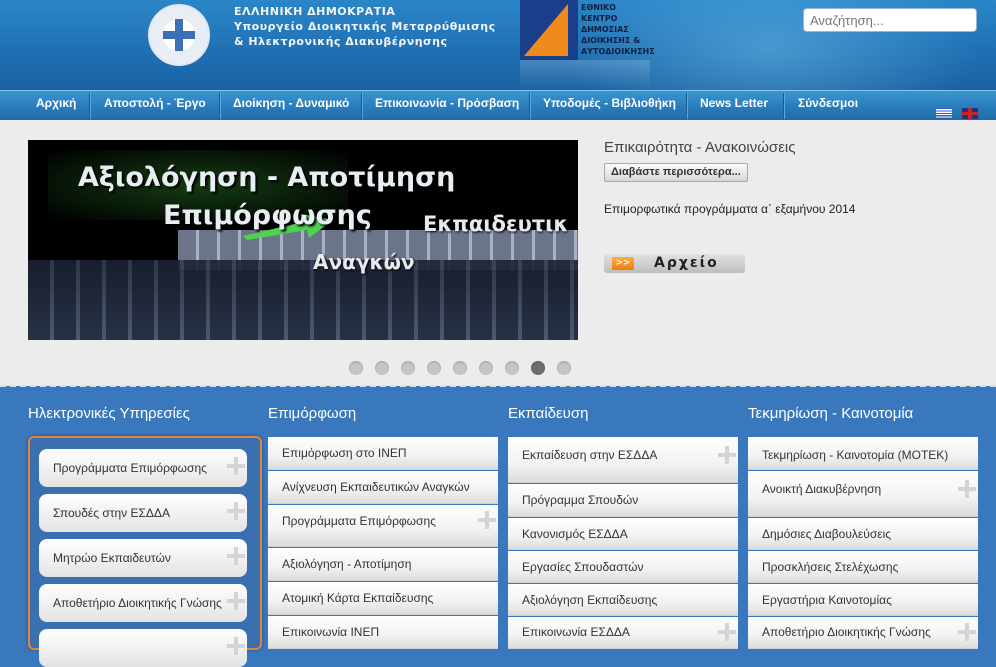 The width and height of the screenshot is (996, 667). What do you see at coordinates (585, 75) in the screenshot?
I see `logo-reflection` at bounding box center [585, 75].